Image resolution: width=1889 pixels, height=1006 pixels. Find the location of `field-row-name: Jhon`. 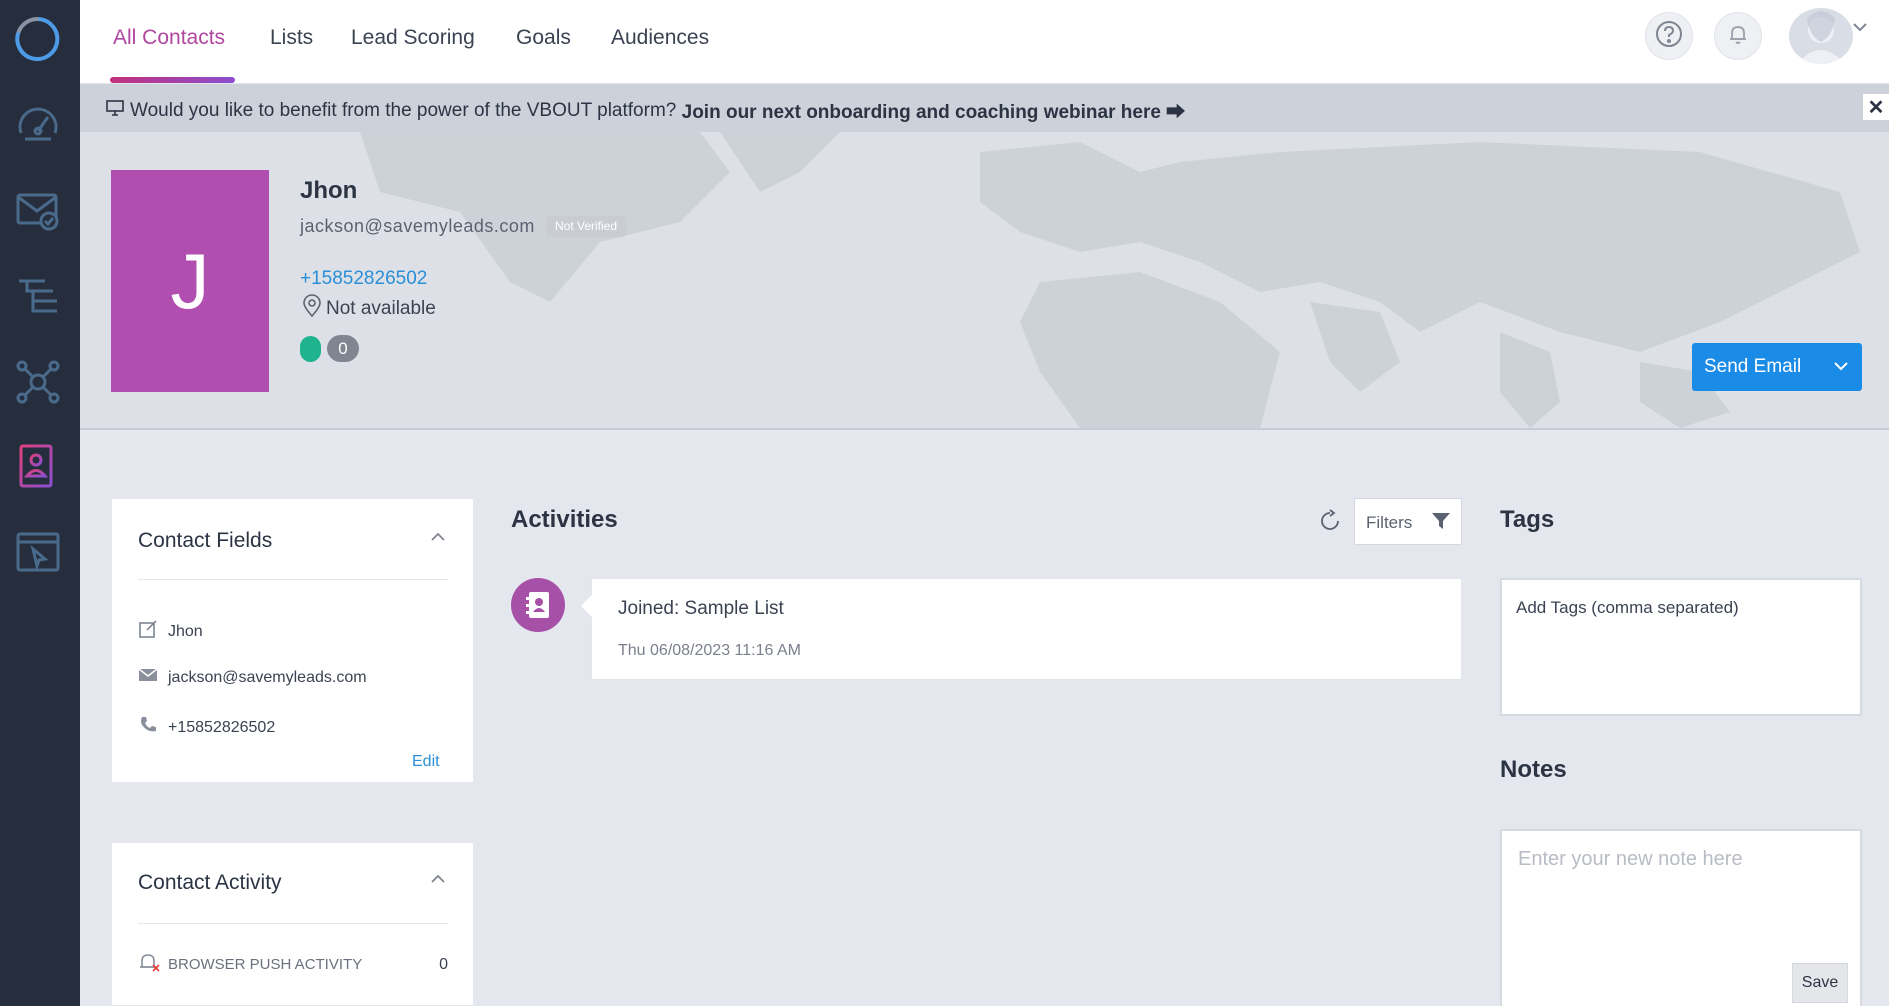

field-row-name: Jhon is located at coordinates (170, 631).